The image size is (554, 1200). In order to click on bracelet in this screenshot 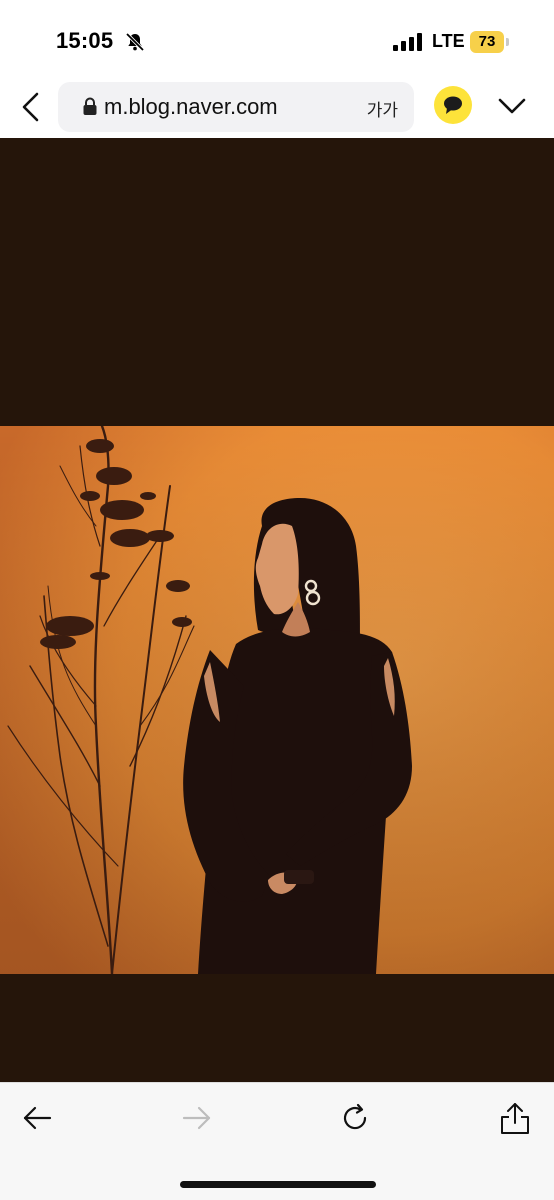, I will do `click(299, 877)`.